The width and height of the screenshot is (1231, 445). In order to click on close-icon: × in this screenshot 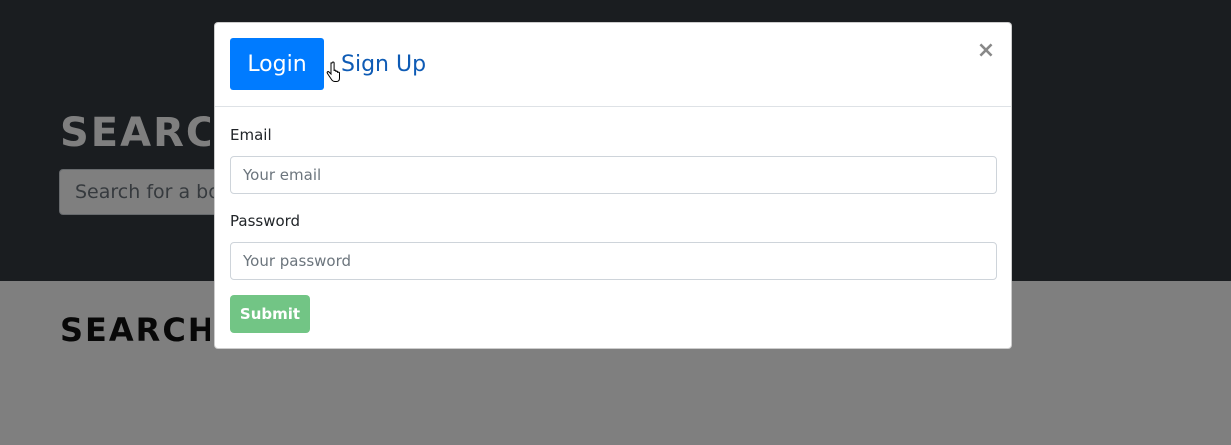, I will do `click(986, 51)`.